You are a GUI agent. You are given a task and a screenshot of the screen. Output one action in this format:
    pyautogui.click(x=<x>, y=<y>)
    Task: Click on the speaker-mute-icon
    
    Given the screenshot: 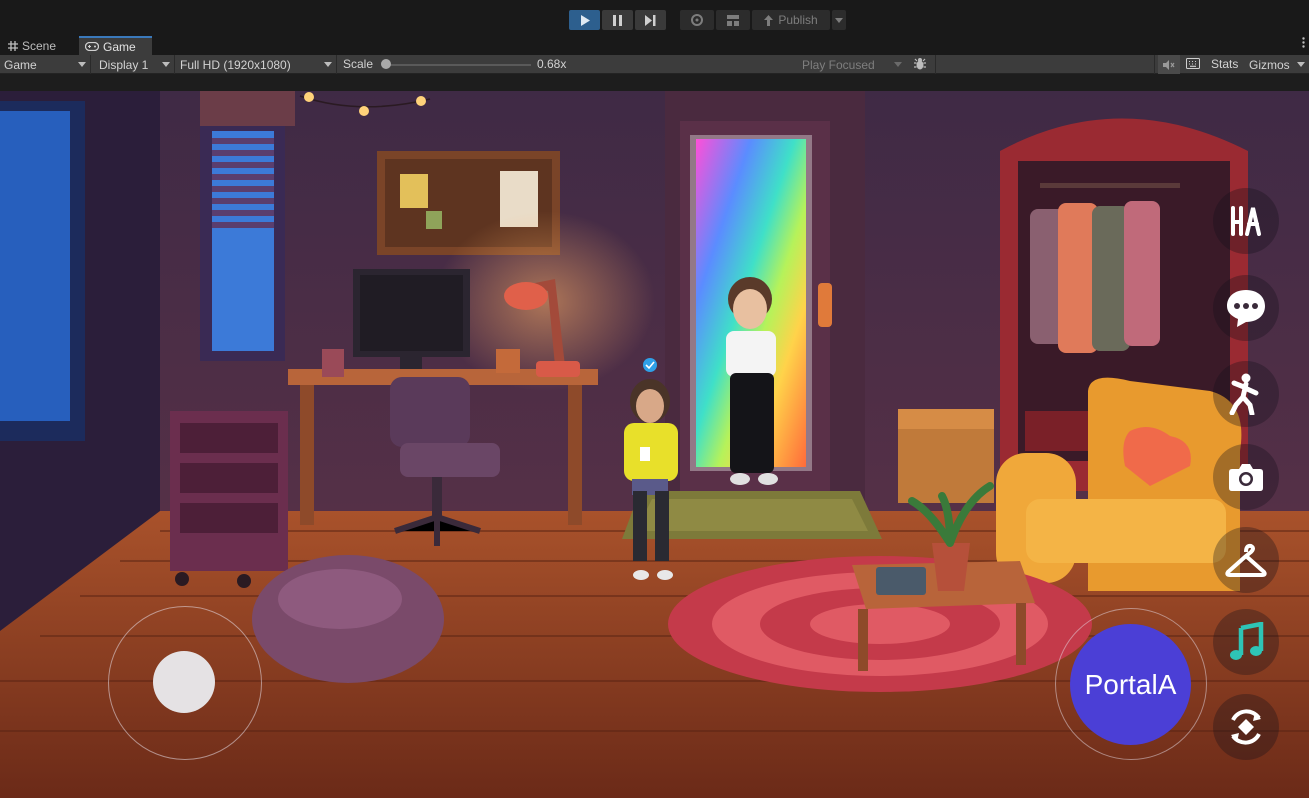 What is the action you would take?
    pyautogui.click(x=1169, y=64)
    